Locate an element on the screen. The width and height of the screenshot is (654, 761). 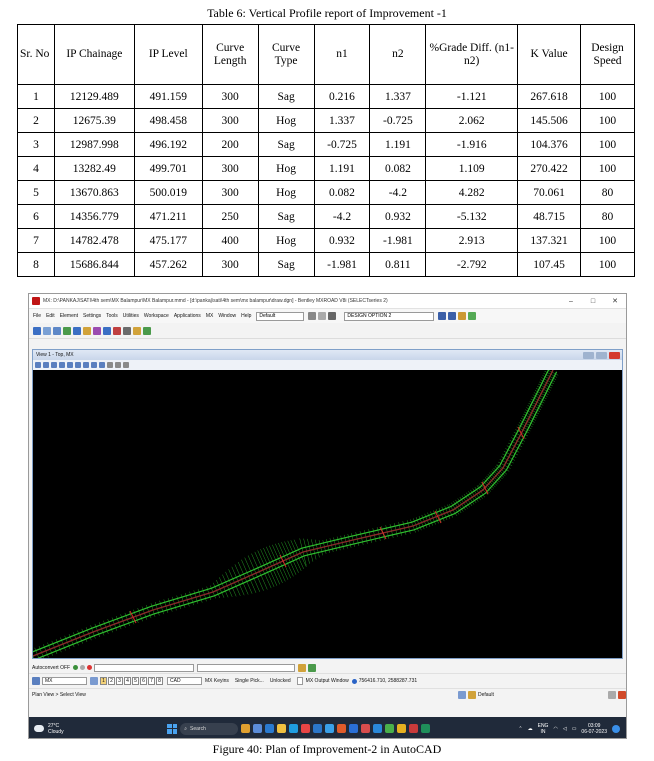
menu-element: Element is located at coordinates (69, 316).